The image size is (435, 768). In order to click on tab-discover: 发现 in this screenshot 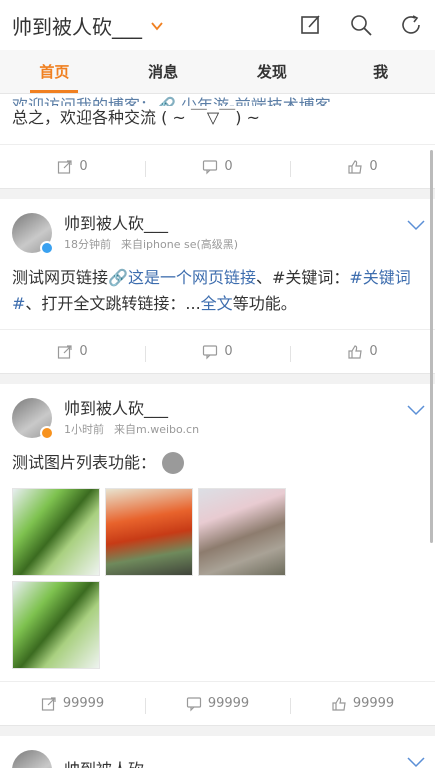, I will do `click(272, 71)`.